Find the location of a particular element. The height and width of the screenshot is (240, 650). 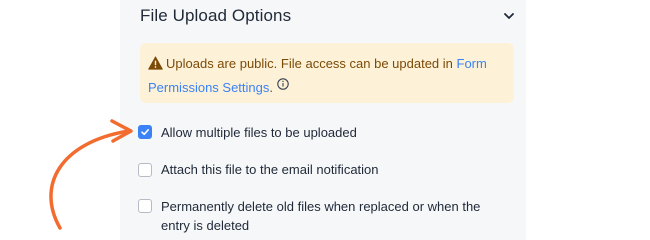

delete-old-files-checkbox is located at coordinates (145, 206).